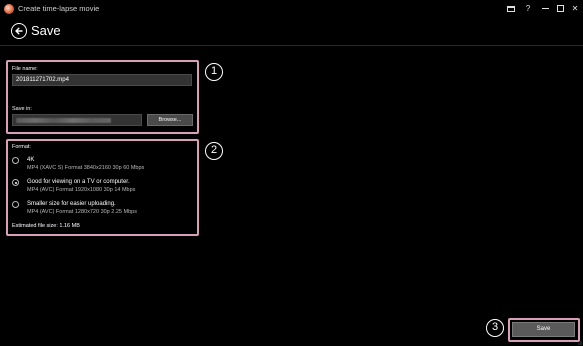  Describe the element at coordinates (214, 72) in the screenshot. I see `step-1-badge: 1` at that location.